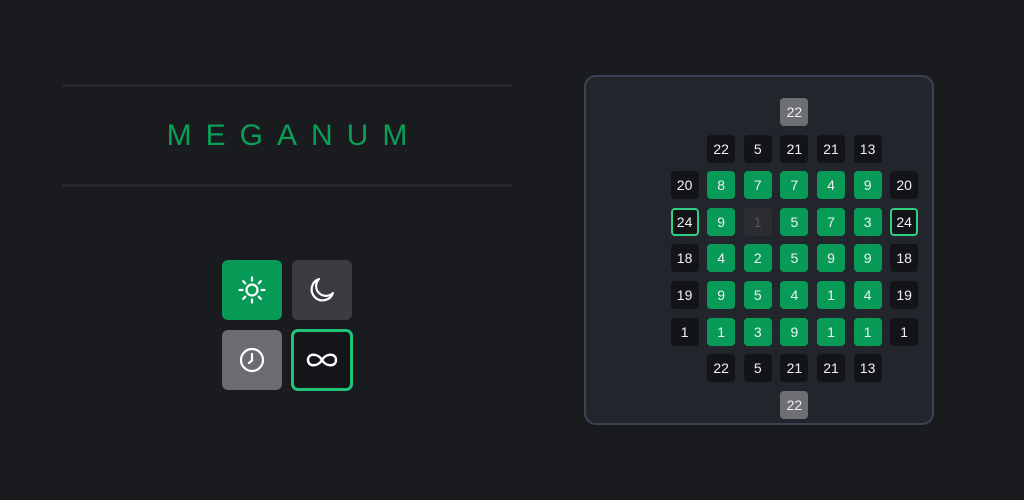  I want to click on moon-icon, so click(322, 289).